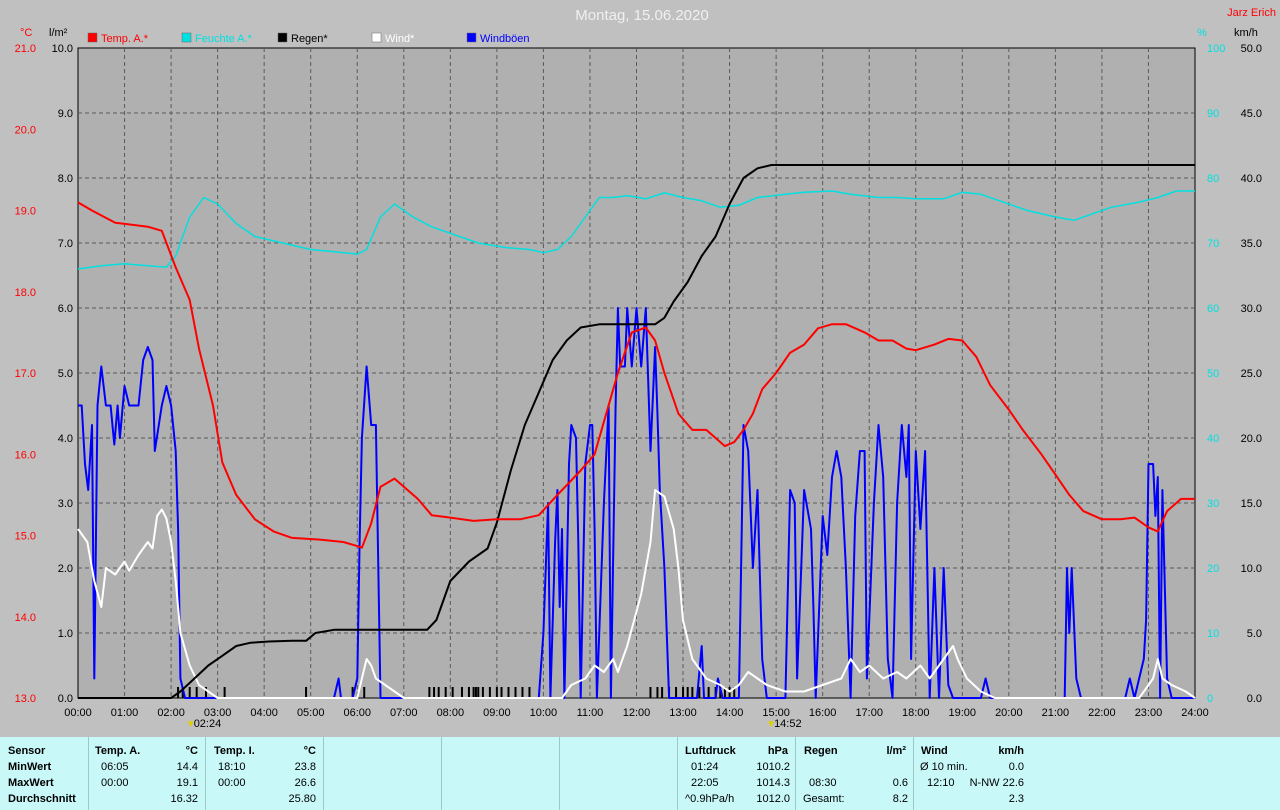  I want to click on x-tick-label: 07:00, so click(404, 713).